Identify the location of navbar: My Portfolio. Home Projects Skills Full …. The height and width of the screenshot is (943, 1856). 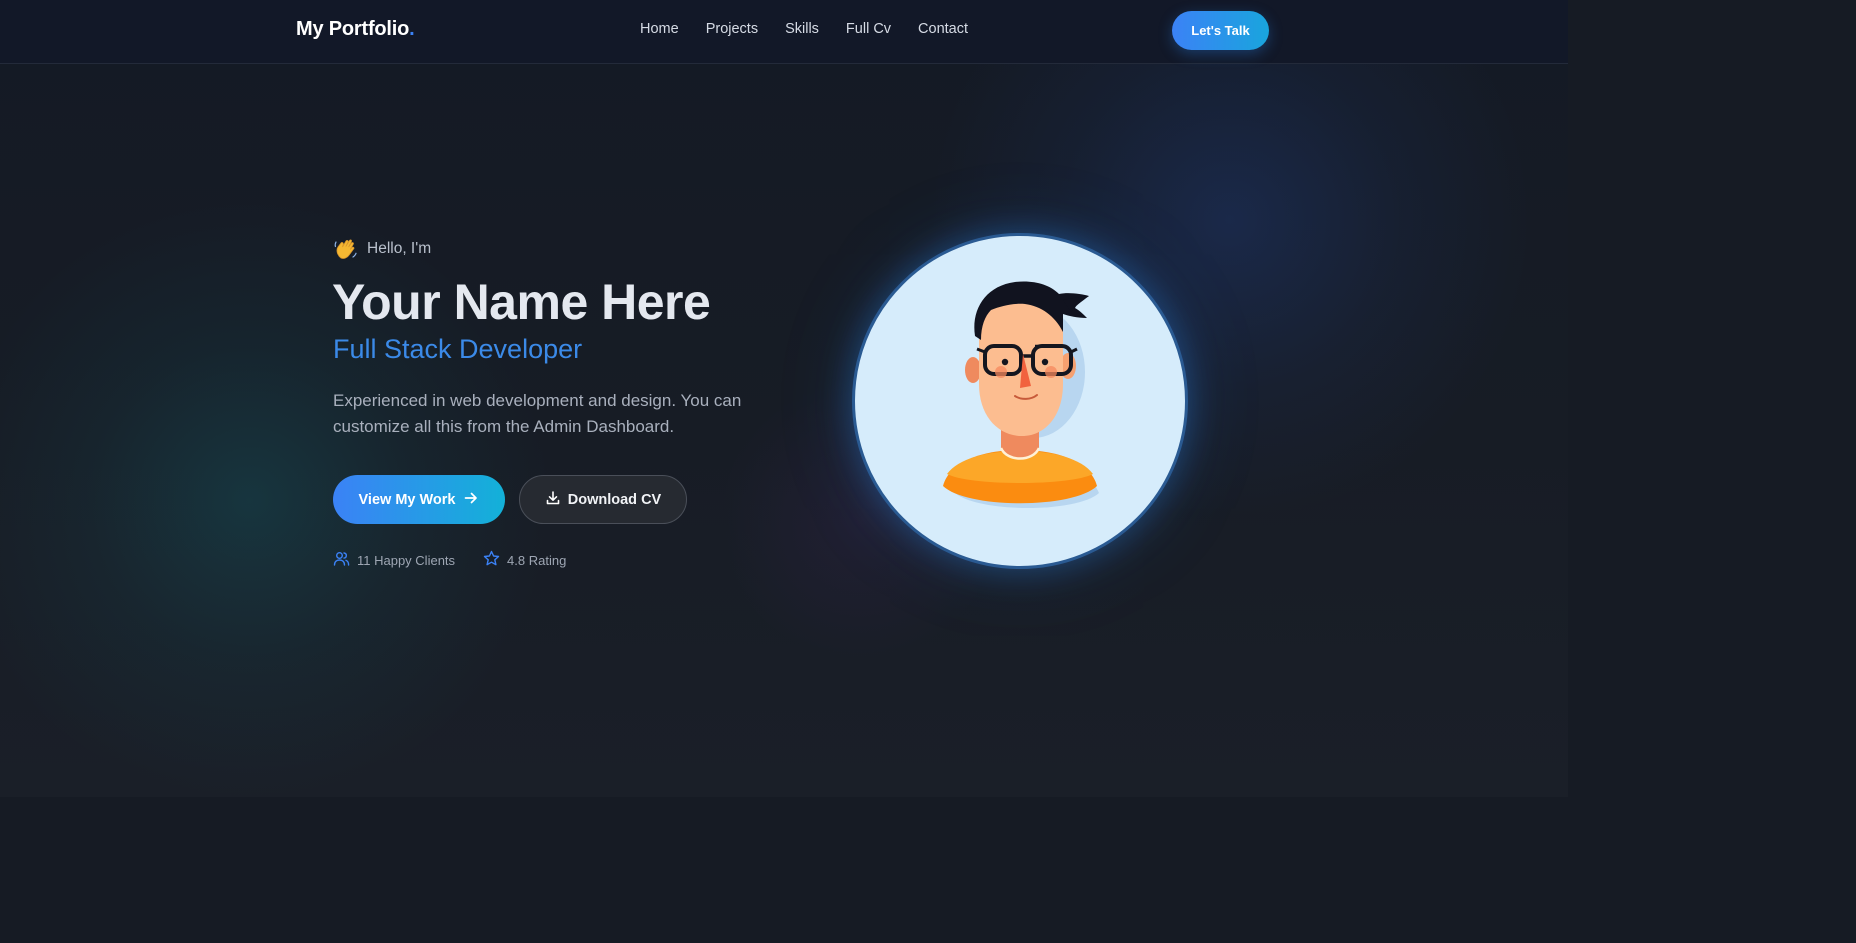
(784, 32).